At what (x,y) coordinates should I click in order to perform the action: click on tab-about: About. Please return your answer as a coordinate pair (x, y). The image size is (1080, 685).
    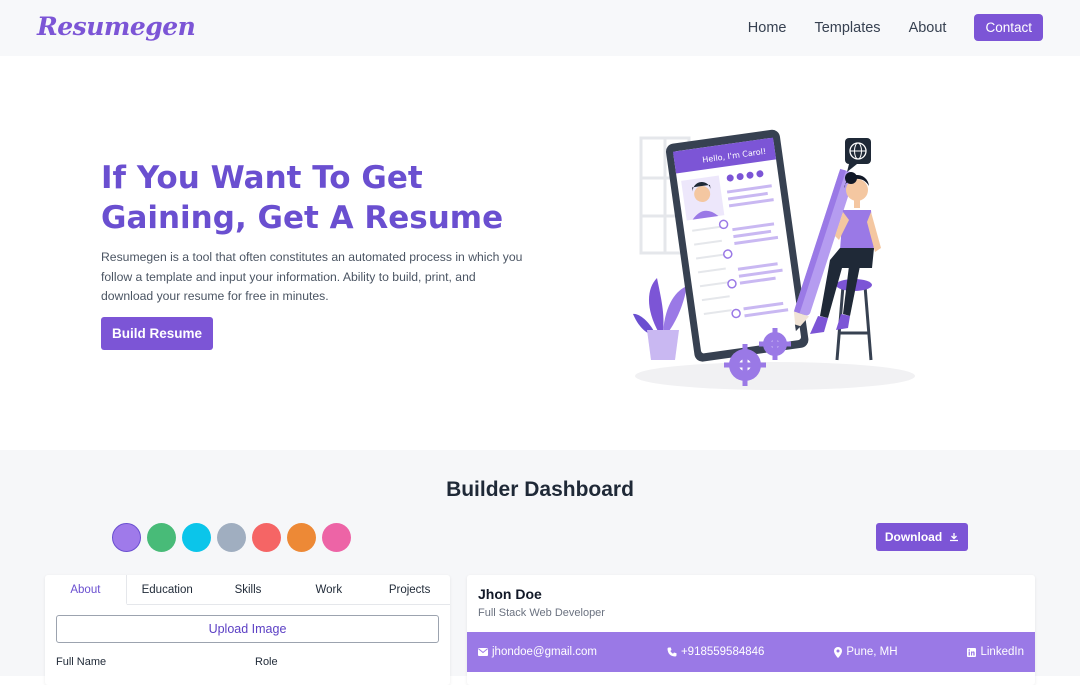
    Looking at the image, I should click on (86, 590).